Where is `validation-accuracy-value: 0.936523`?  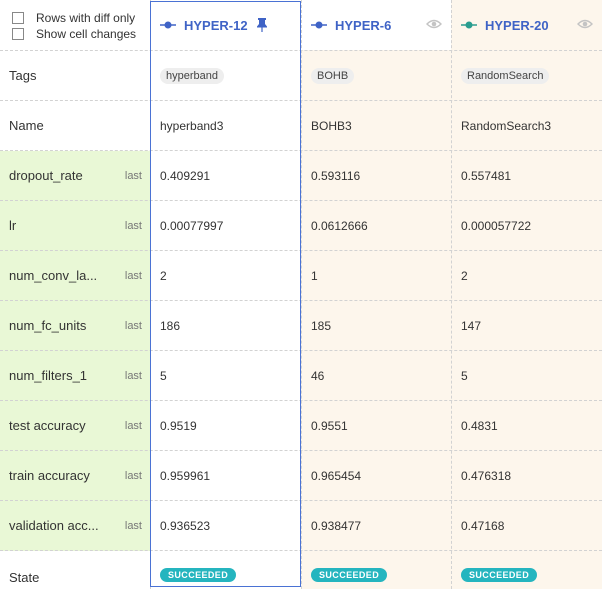 validation-accuracy-value: 0.936523 is located at coordinates (185, 525).